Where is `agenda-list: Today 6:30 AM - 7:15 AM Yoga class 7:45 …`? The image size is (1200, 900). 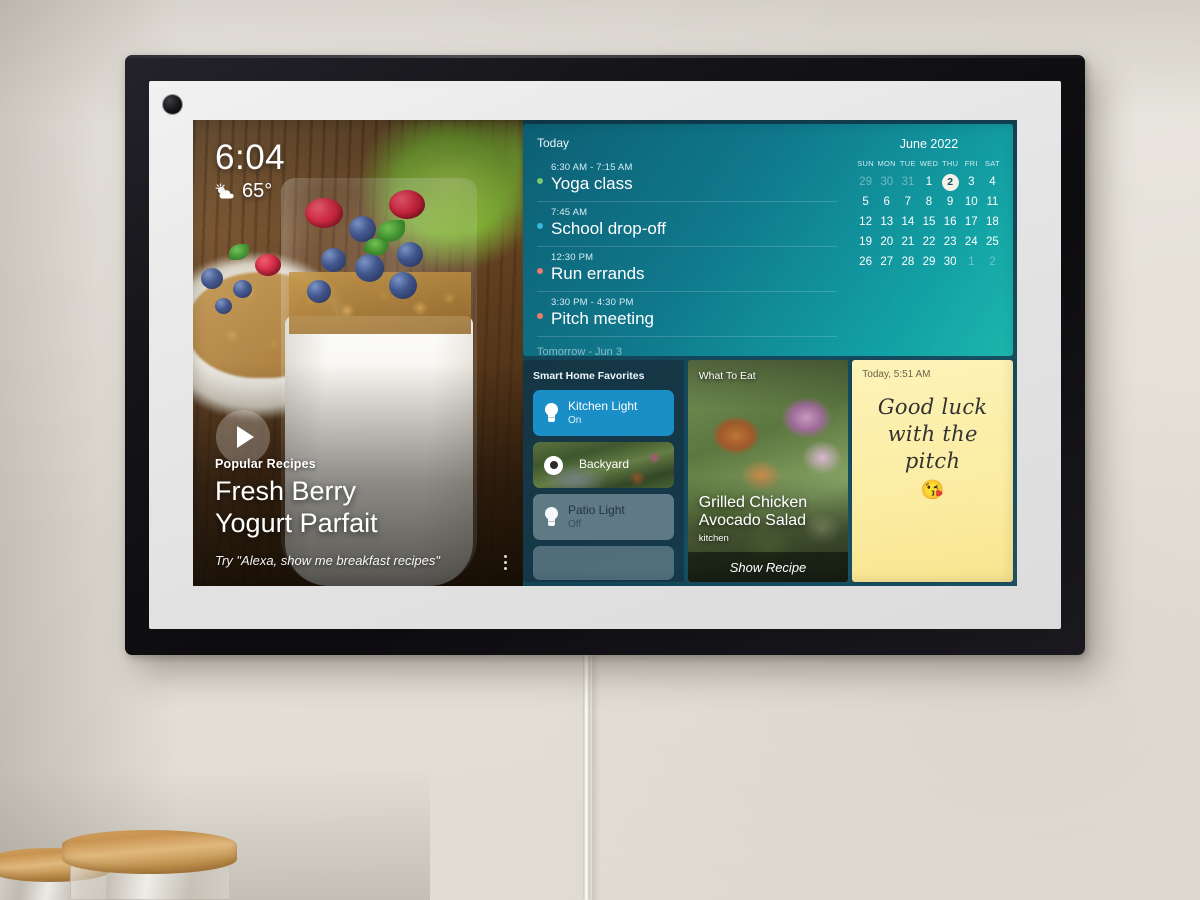 agenda-list: Today 6:30 AM - 7:15 AM Yoga class 7:45 … is located at coordinates (687, 240).